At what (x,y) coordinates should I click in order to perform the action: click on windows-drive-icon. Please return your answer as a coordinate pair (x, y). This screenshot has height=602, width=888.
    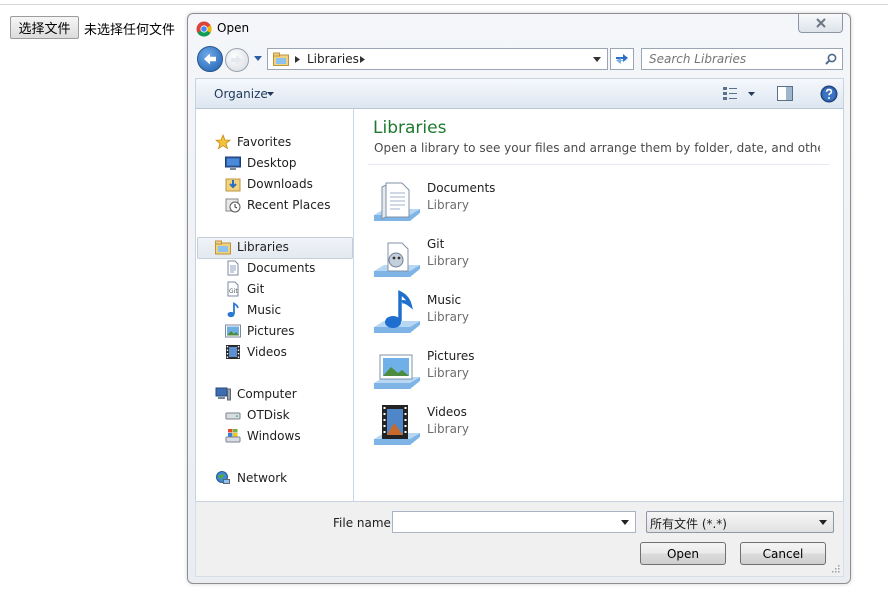
    Looking at the image, I should click on (233, 436).